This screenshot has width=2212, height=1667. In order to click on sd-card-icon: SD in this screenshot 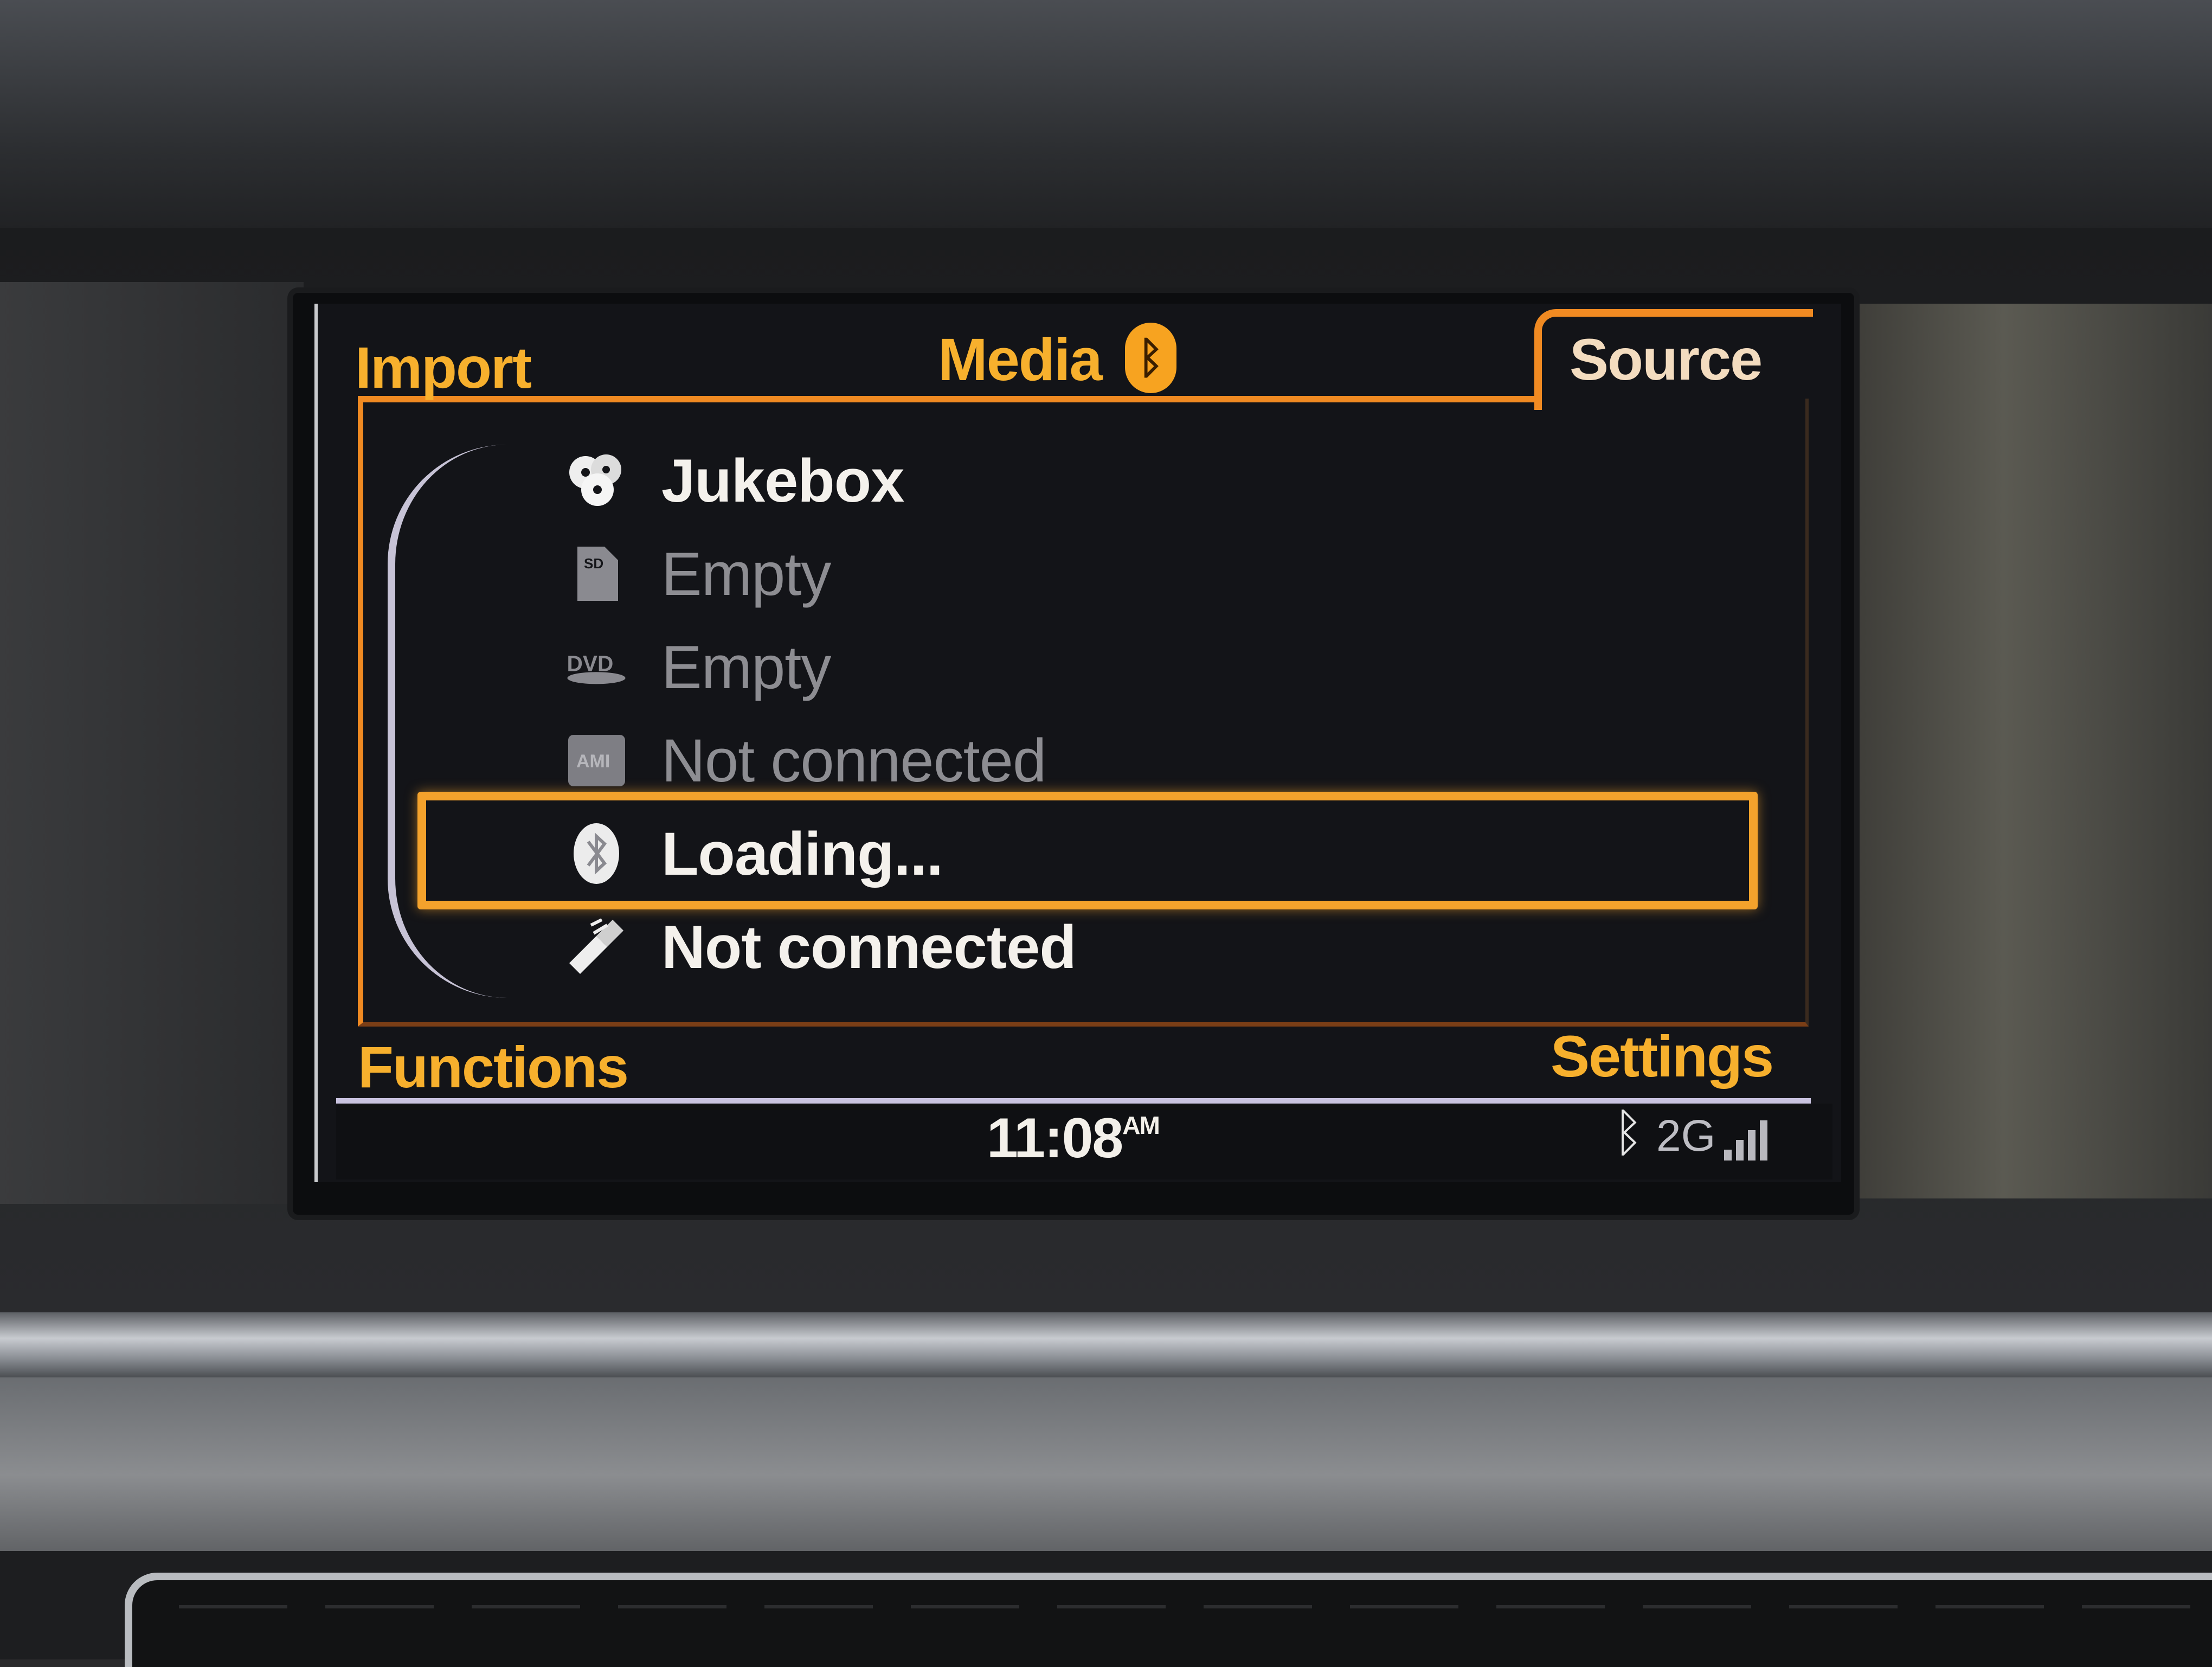, I will do `click(596, 573)`.